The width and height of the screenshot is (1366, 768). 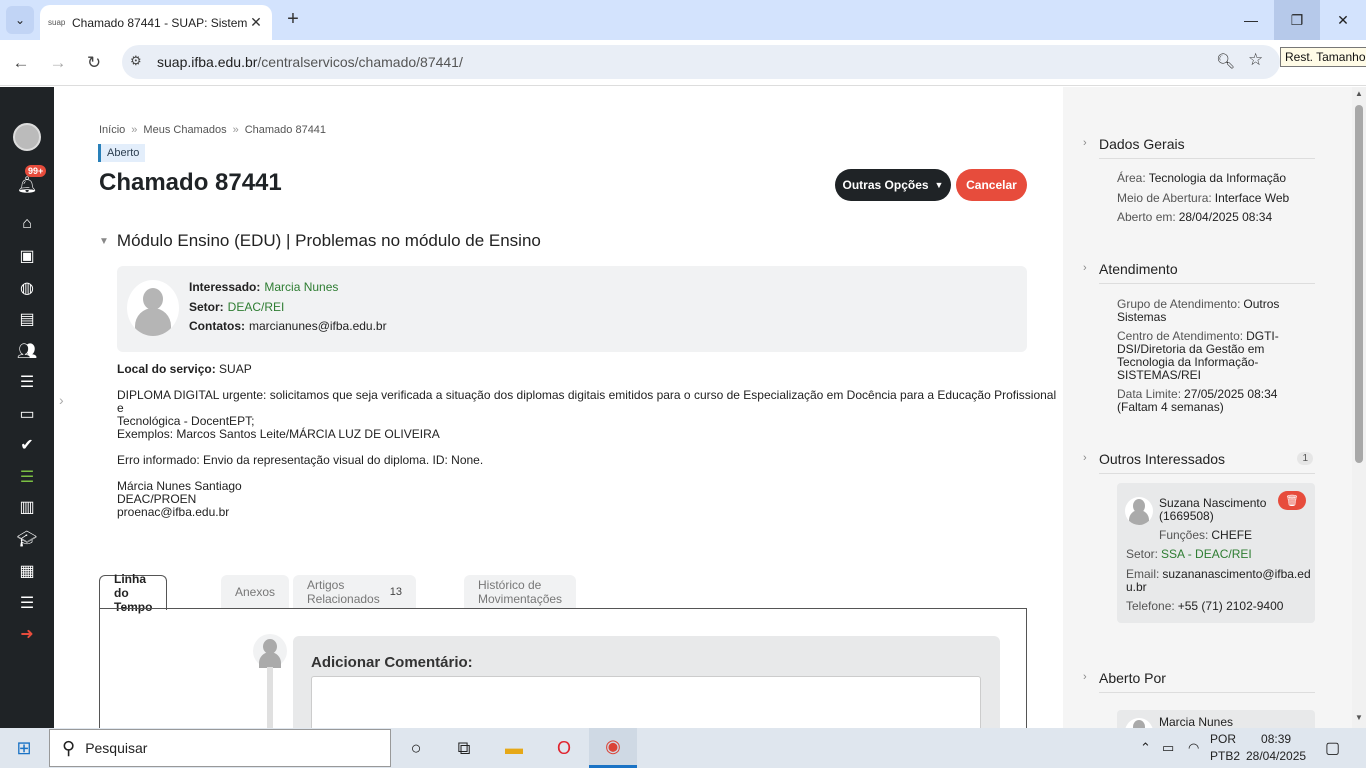 I want to click on close-icon: ✕, so click(x=256, y=22).